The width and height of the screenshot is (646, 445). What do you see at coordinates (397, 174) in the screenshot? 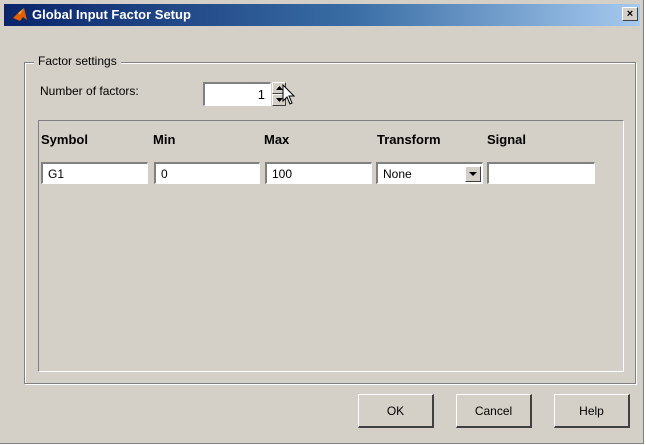
I see `transform-selected-value: None` at bounding box center [397, 174].